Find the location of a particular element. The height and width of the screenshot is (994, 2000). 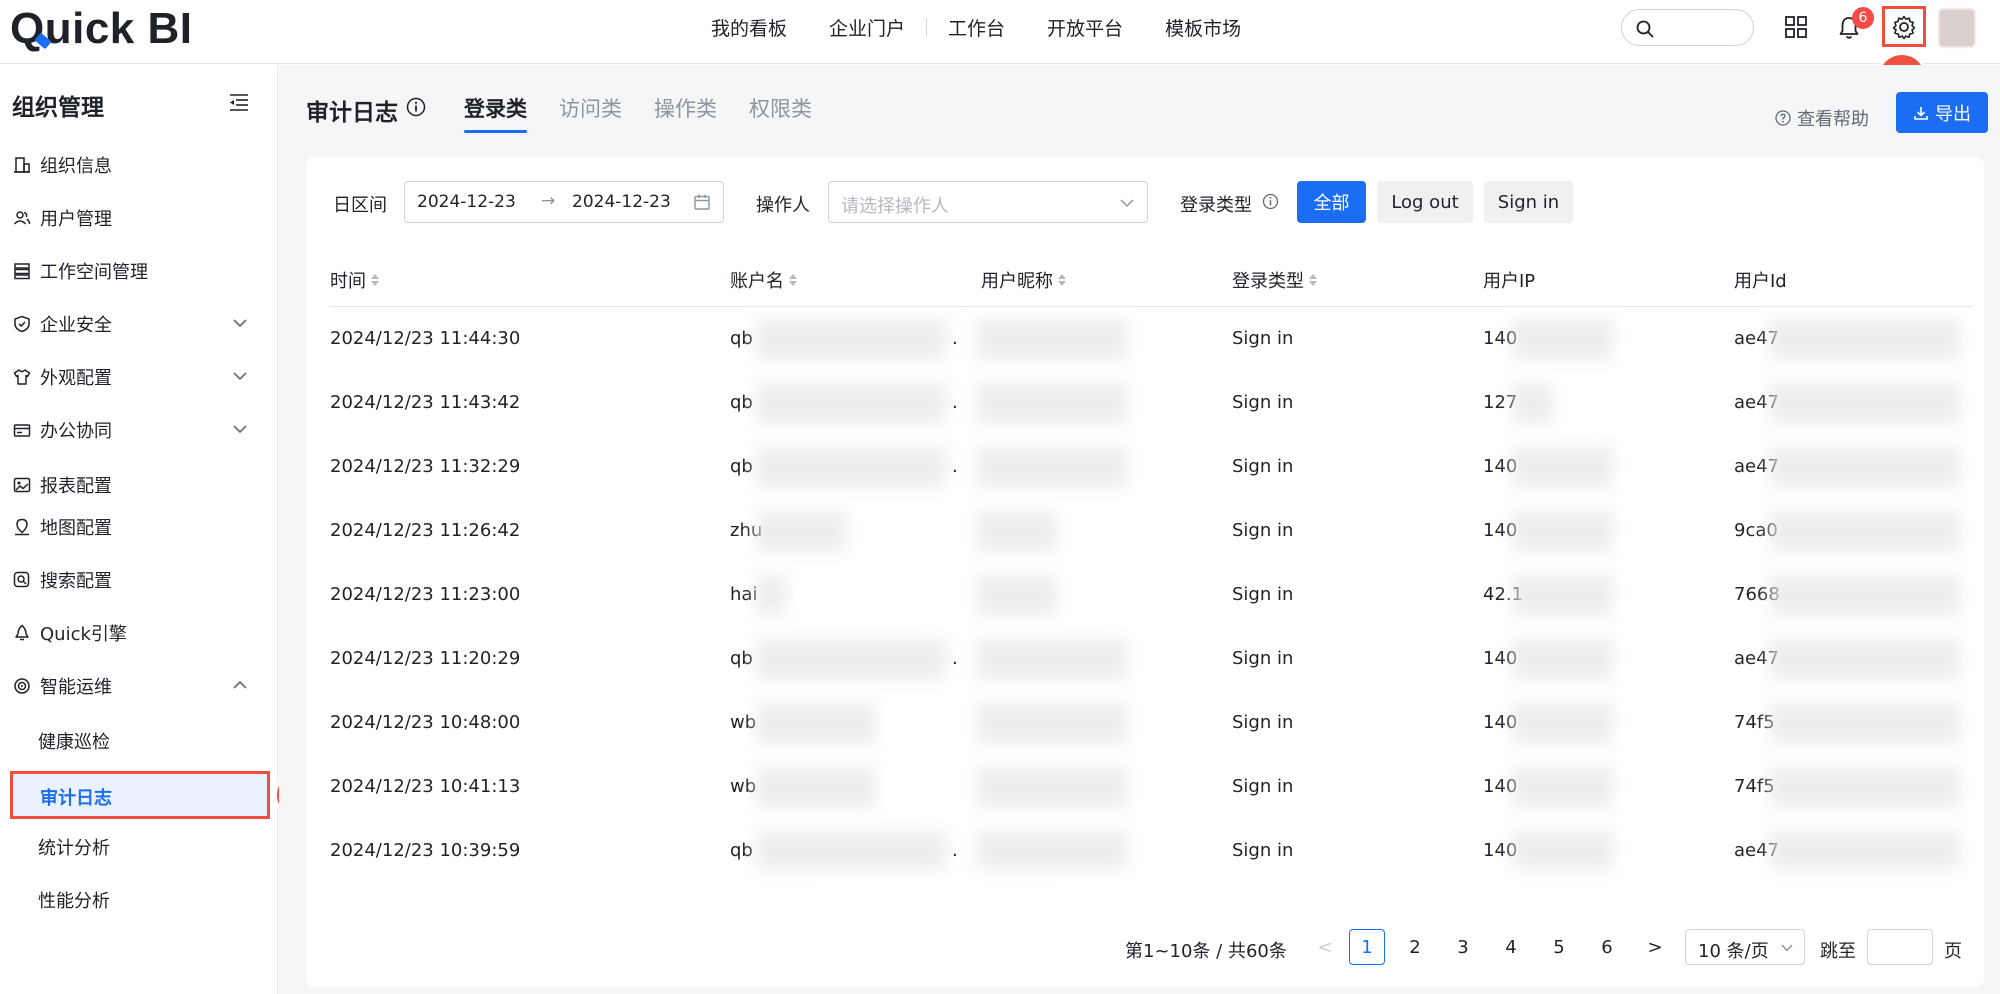

quick-bi-logo: Quick BI is located at coordinates (101, 29).